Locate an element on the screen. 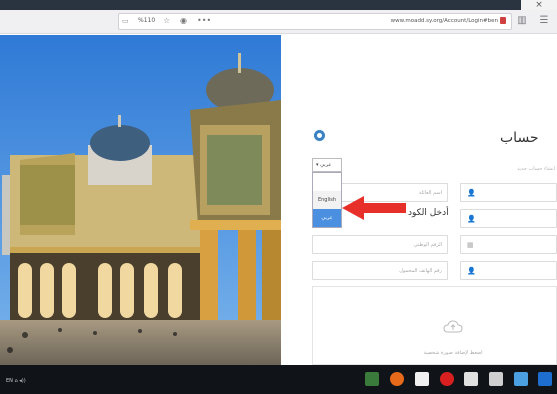  mother-name-field: 👤 is located at coordinates (508, 270).